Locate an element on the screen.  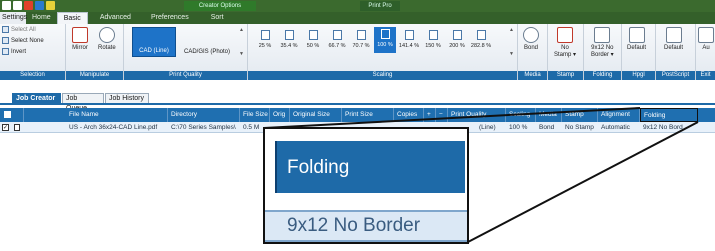
row-file-icon is located at coordinates (17, 127).